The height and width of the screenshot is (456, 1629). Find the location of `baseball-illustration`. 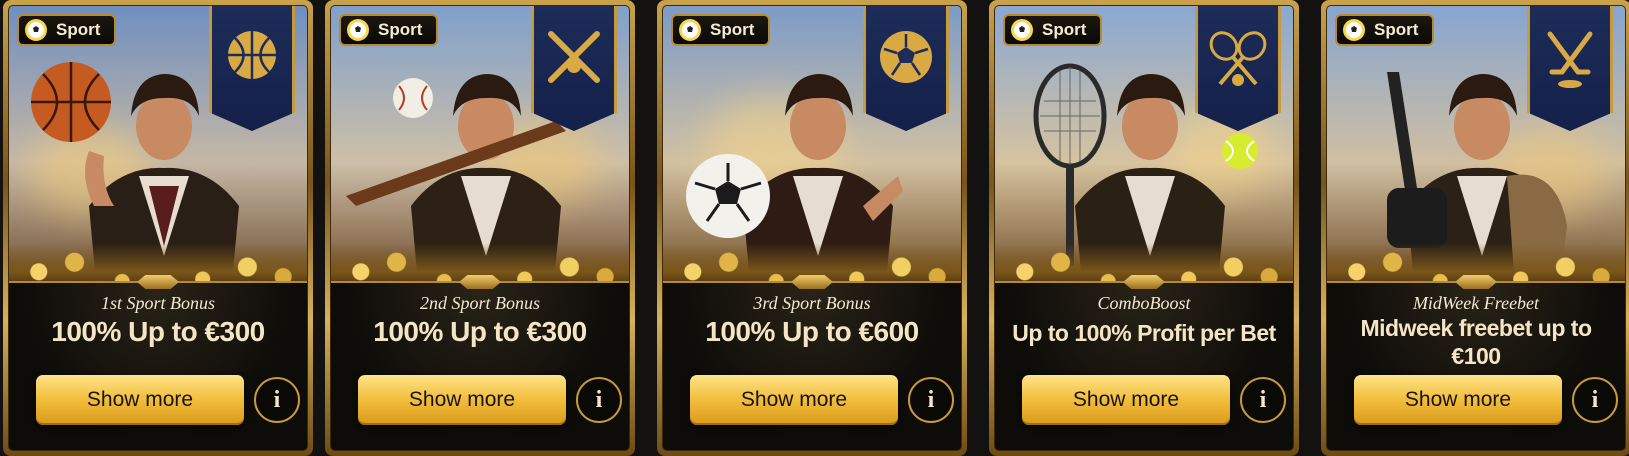

baseball-illustration is located at coordinates (413, 98).